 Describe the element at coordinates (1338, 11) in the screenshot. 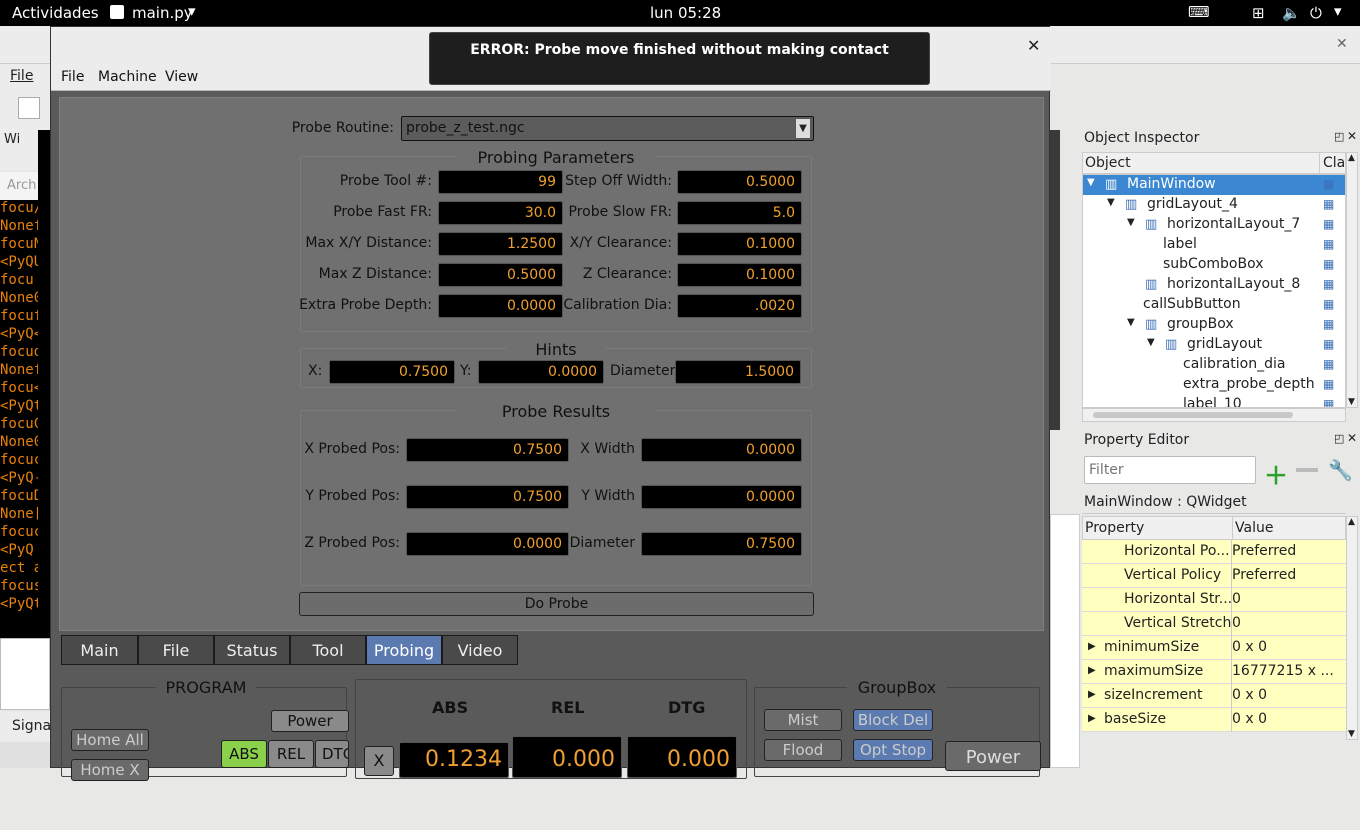

I see `chevron-down-icon: ▾` at that location.